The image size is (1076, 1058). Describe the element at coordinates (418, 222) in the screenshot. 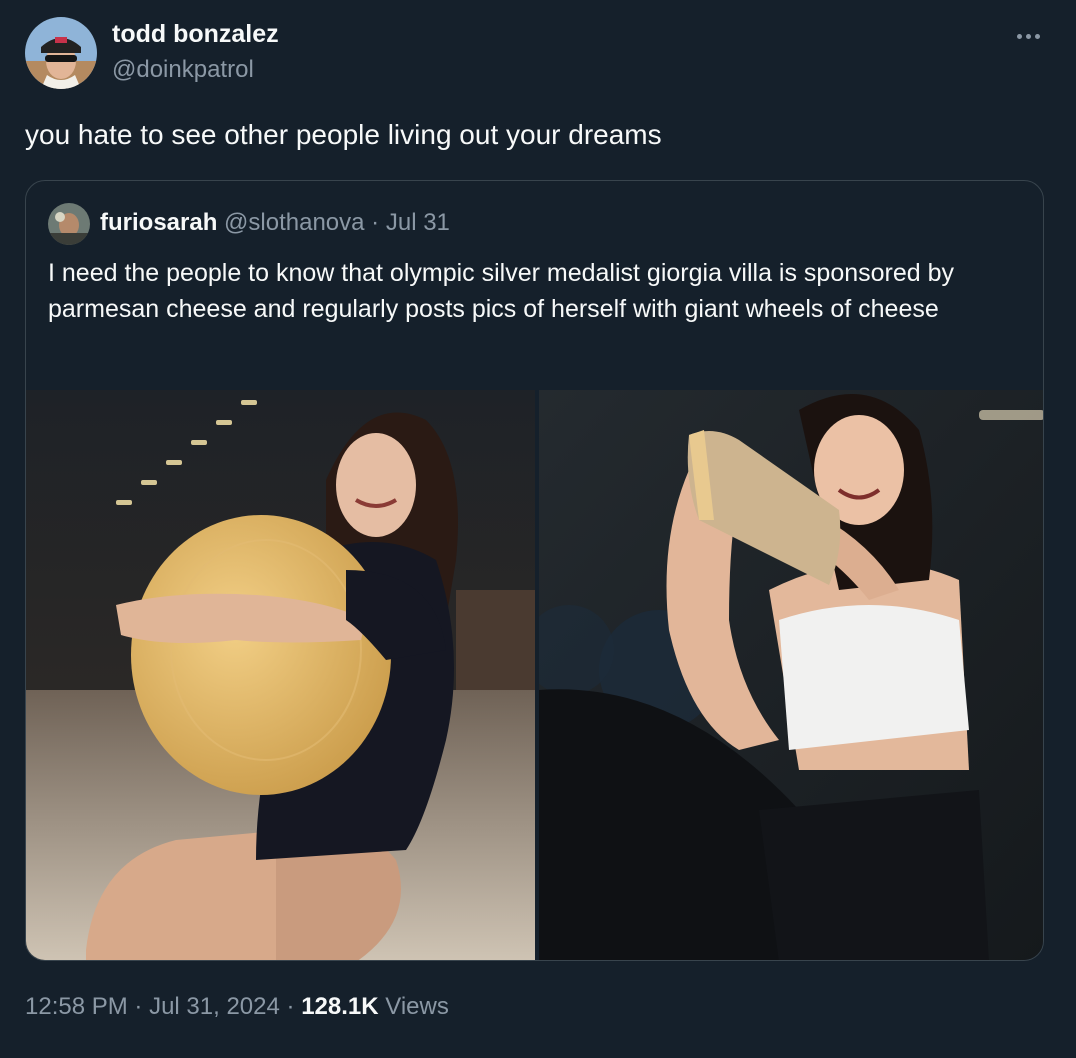

I see `quoted-date: Jul 31` at that location.